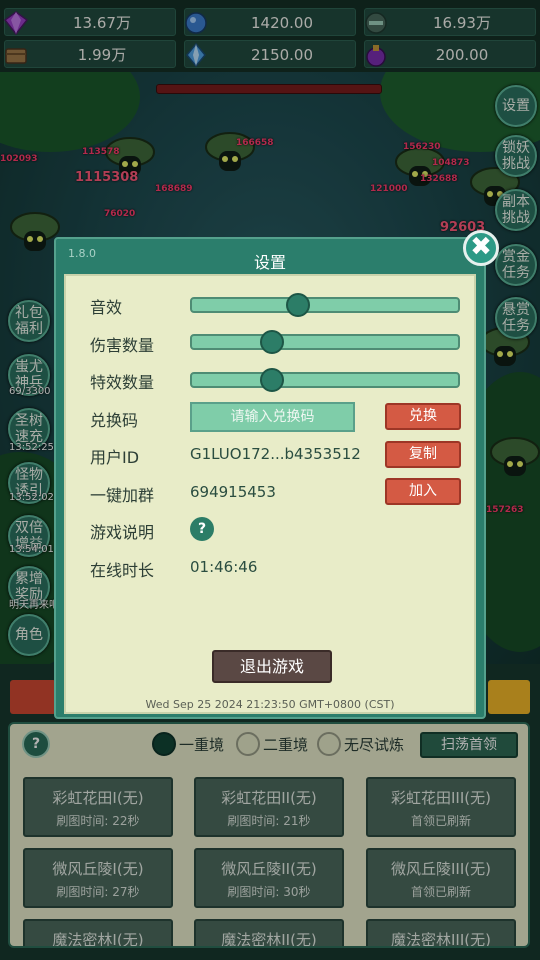 The image size is (540, 960). What do you see at coordinates (269, 262) in the screenshot?
I see `dialog-title: 设置` at bounding box center [269, 262].